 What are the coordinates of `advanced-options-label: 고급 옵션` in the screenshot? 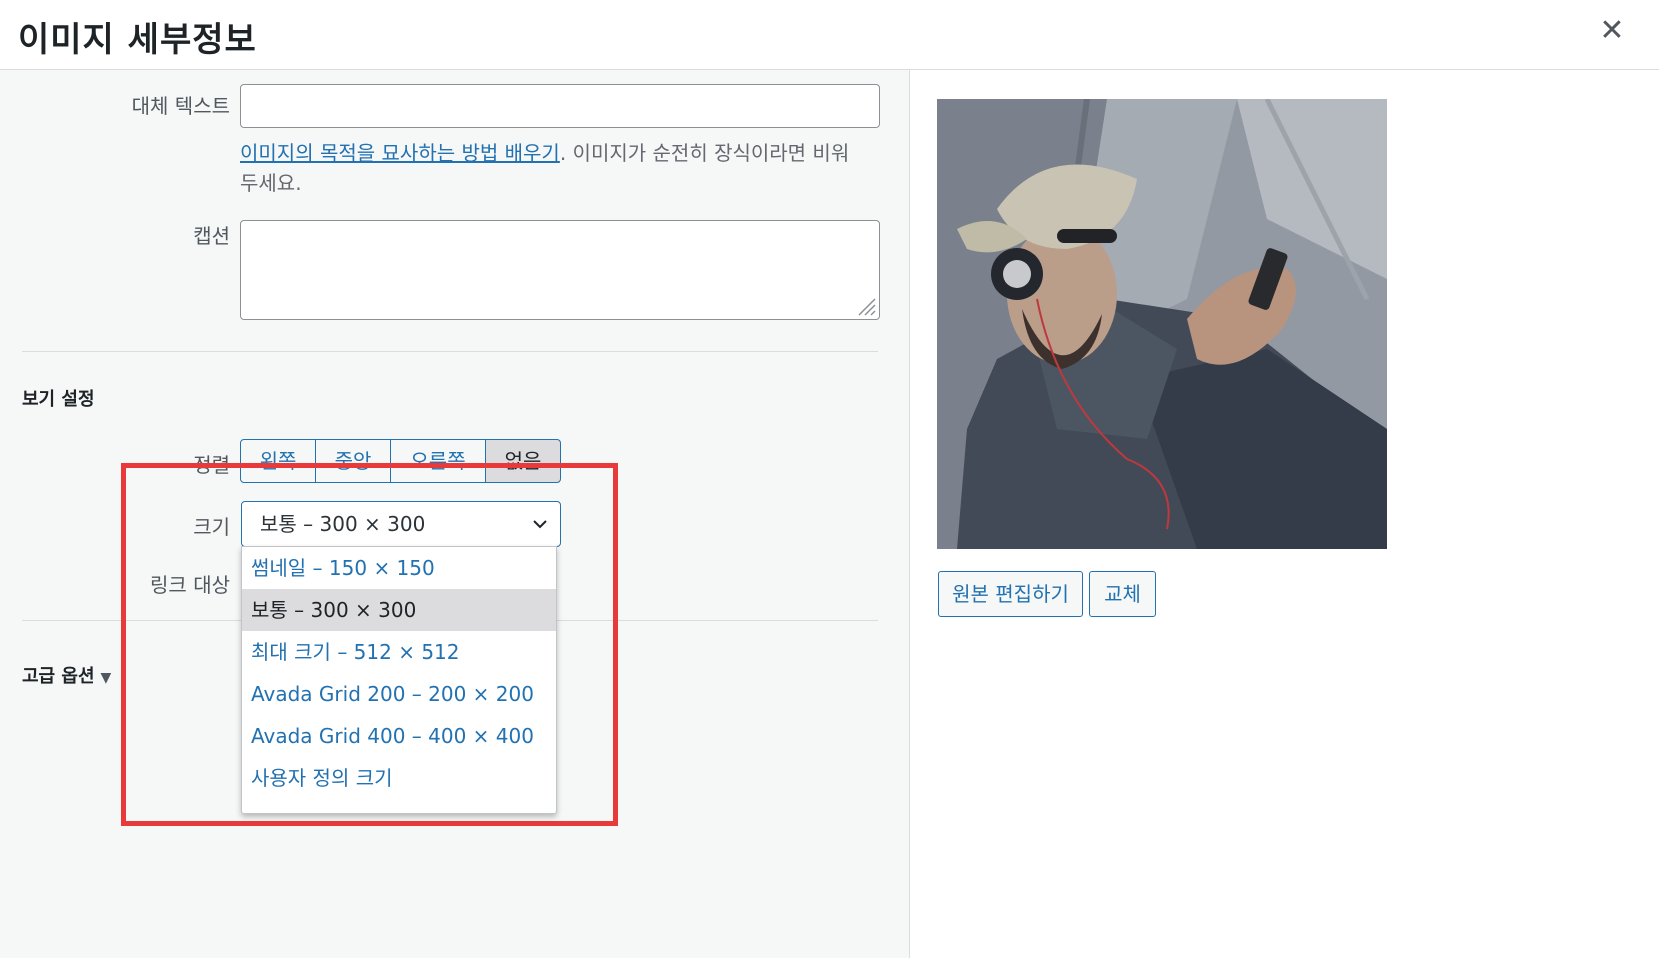 It's located at (58, 676).